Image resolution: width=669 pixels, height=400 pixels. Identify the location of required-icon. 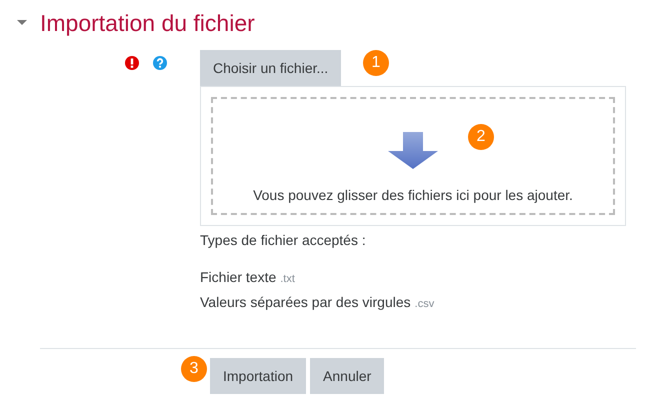
(132, 63).